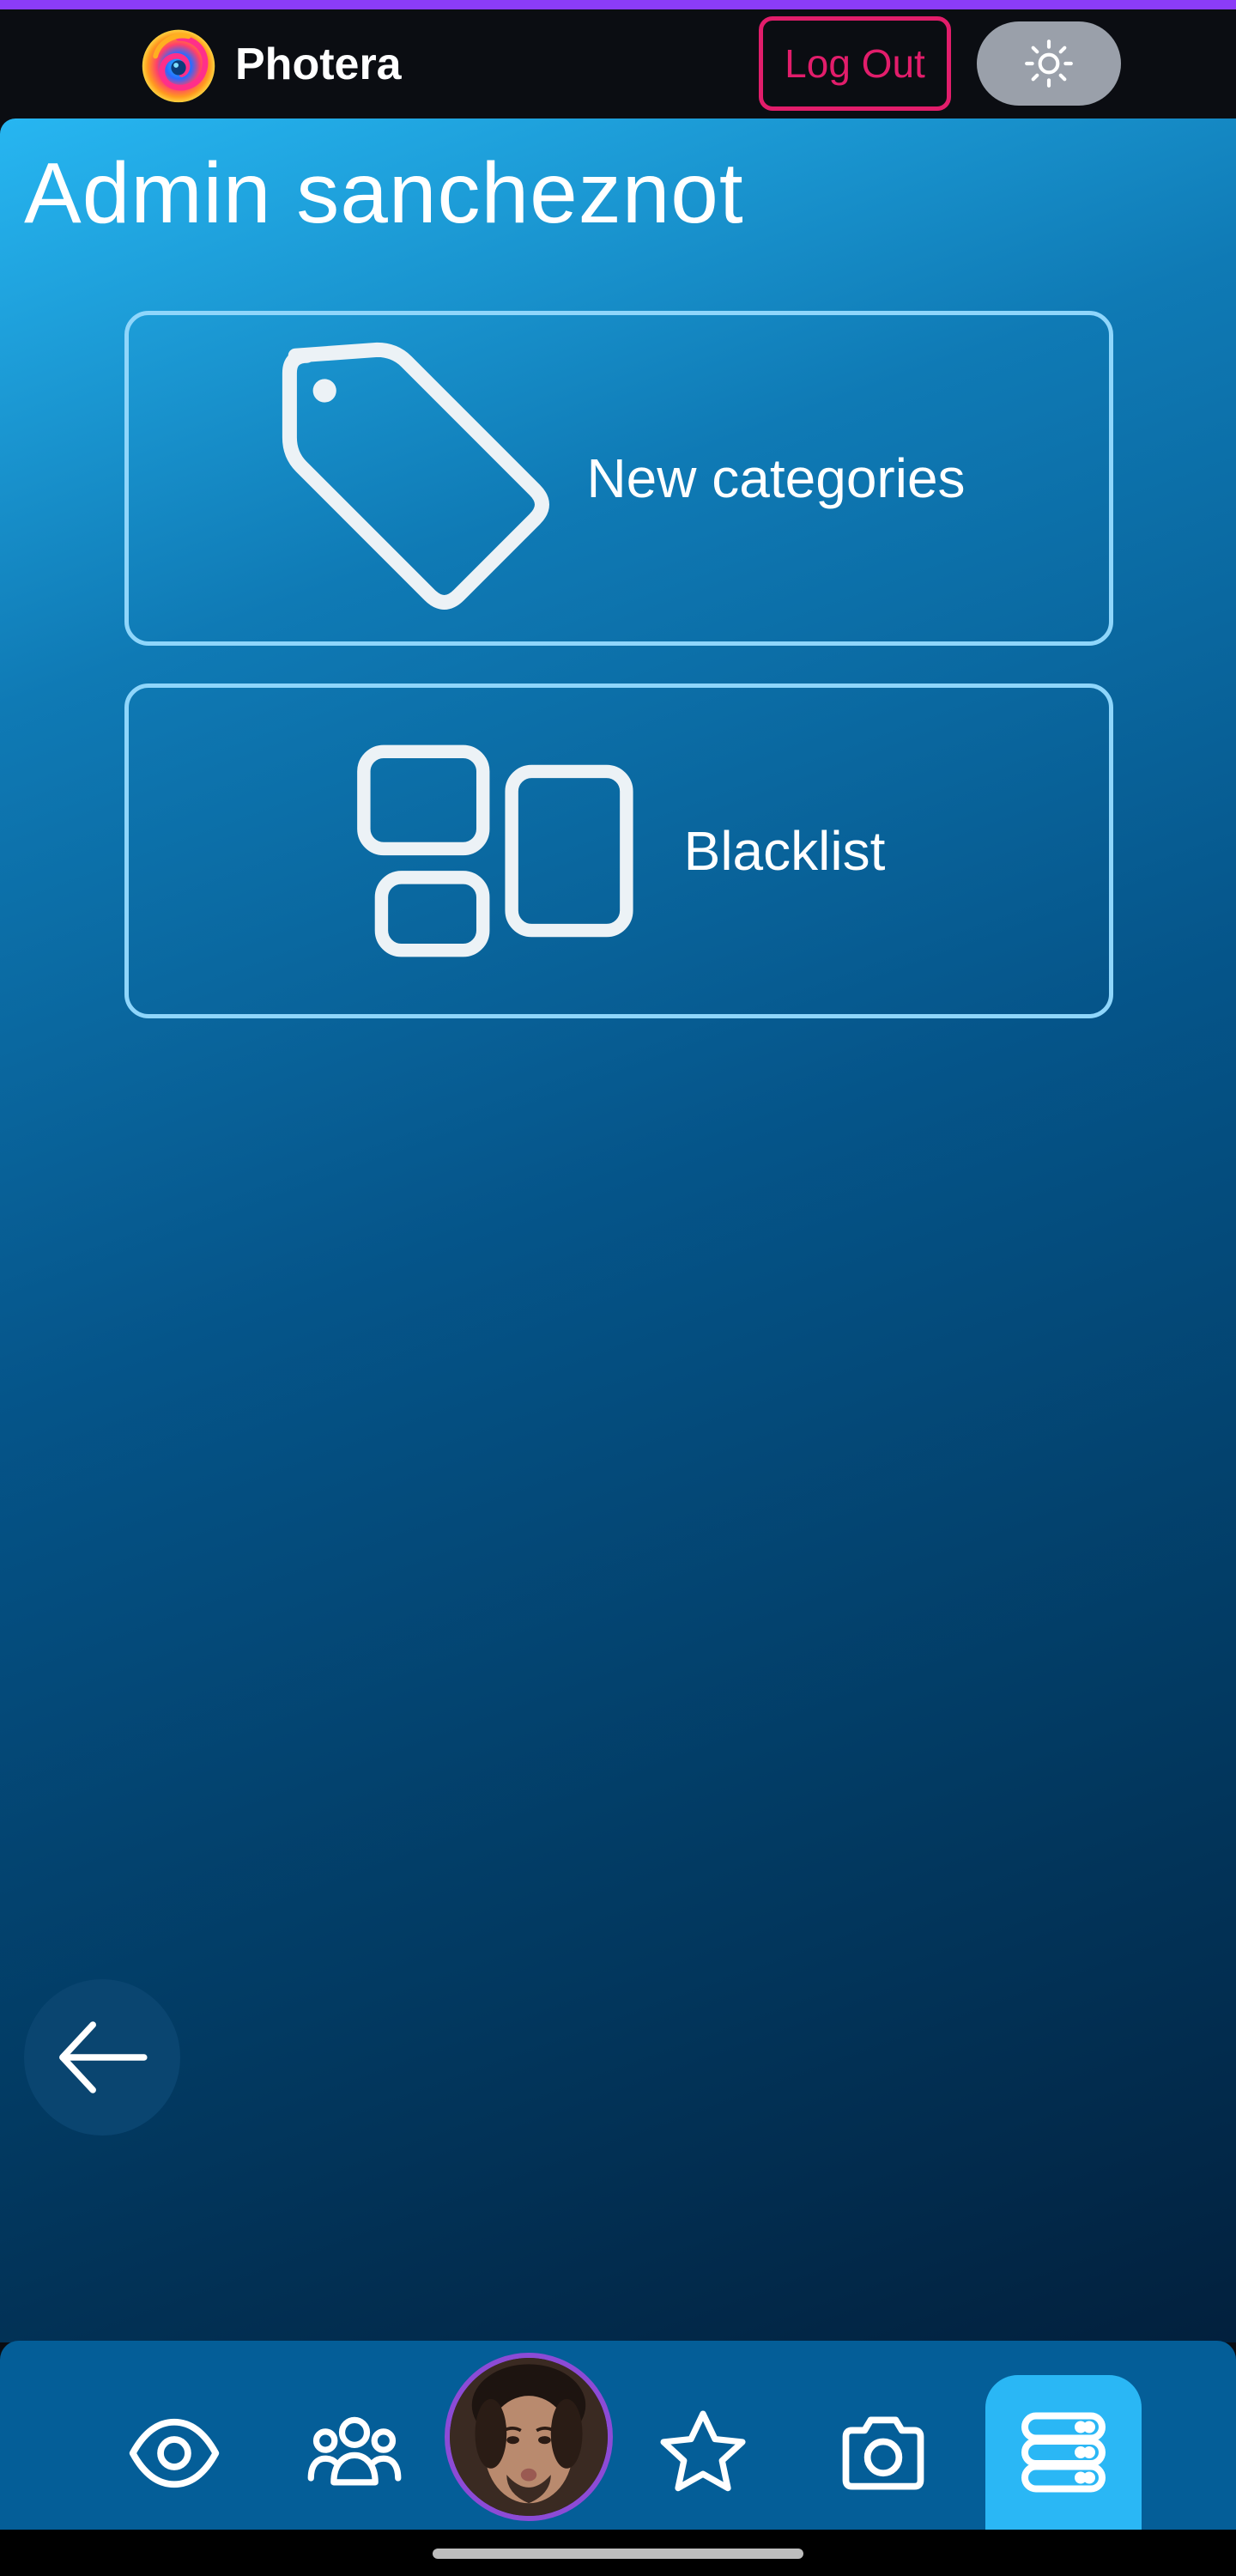 Image resolution: width=1236 pixels, height=2576 pixels. I want to click on users-group-icon, so click(354, 2451).